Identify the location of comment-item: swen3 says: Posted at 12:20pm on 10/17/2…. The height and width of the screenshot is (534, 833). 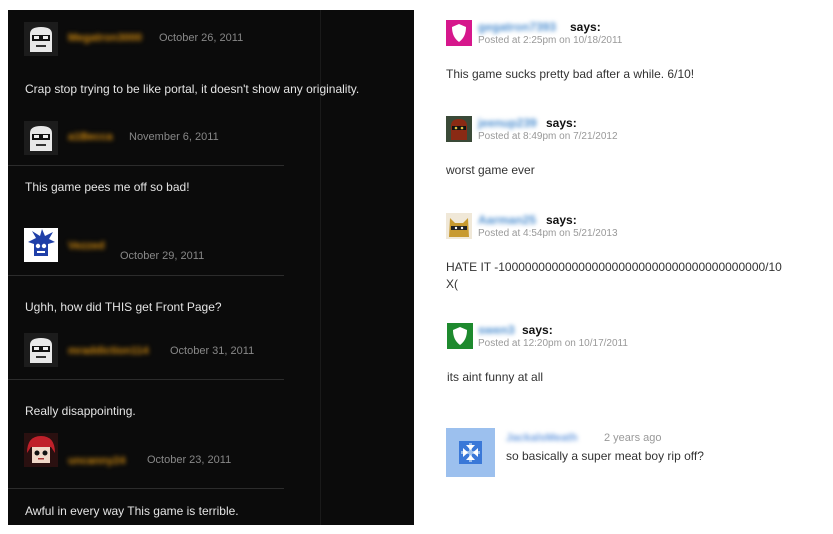
(636, 358).